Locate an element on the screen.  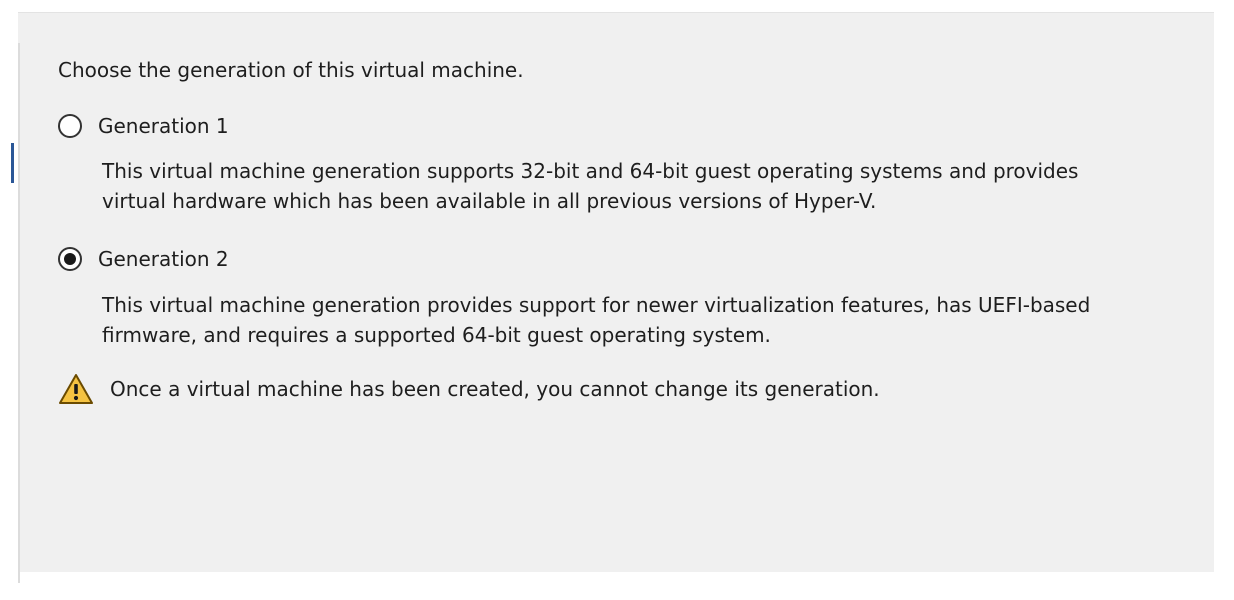
navigation-selection-indicator is located at coordinates (12, 163).